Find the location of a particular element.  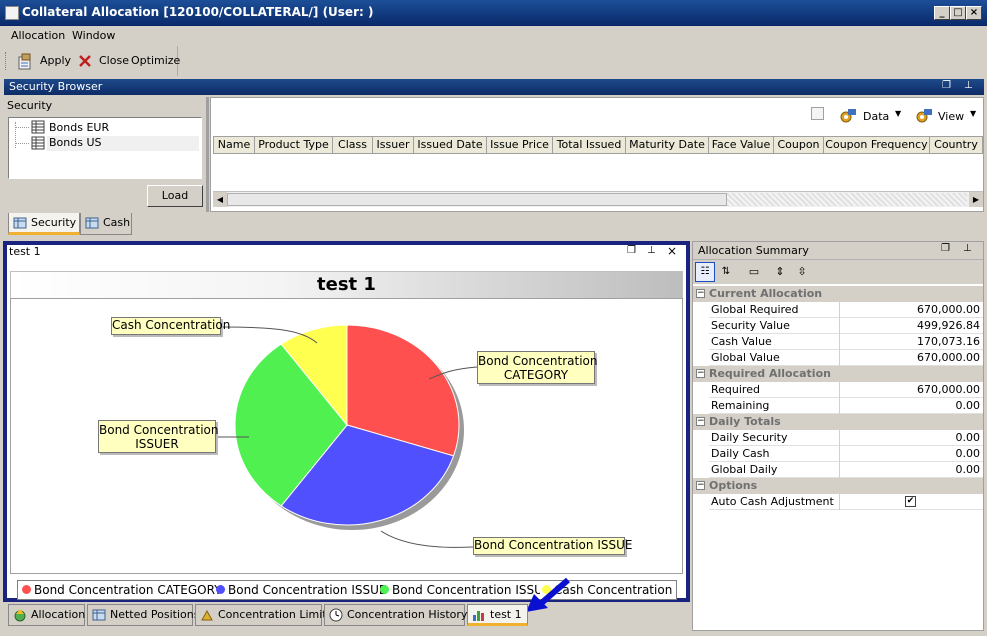

col-country: Country is located at coordinates (956, 145).